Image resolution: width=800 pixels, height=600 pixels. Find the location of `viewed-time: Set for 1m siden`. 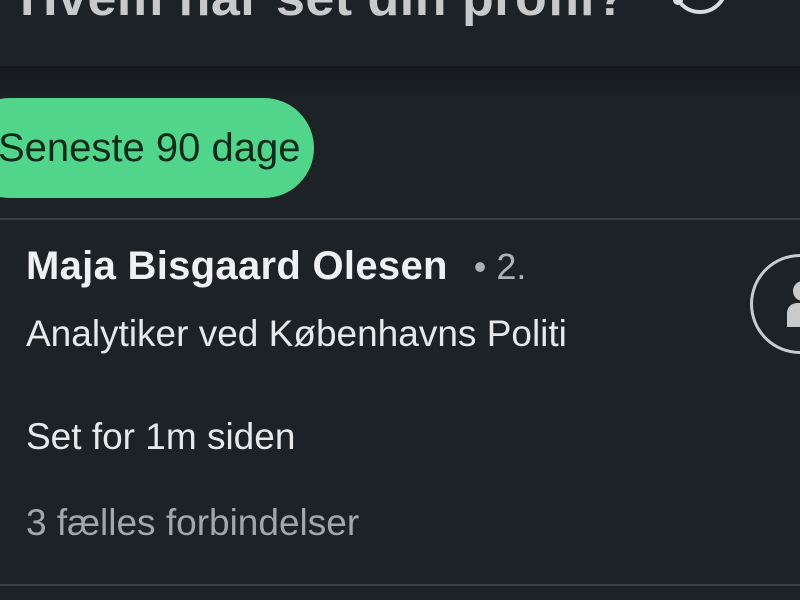

viewed-time: Set for 1m siden is located at coordinates (161, 436).